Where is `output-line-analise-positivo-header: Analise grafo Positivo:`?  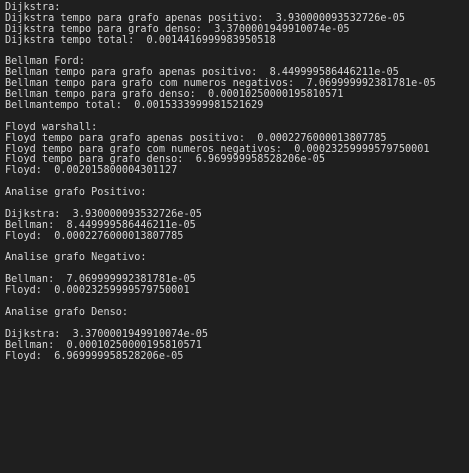
output-line-analise-positivo-header: Analise grafo Positivo: is located at coordinates (76, 193).